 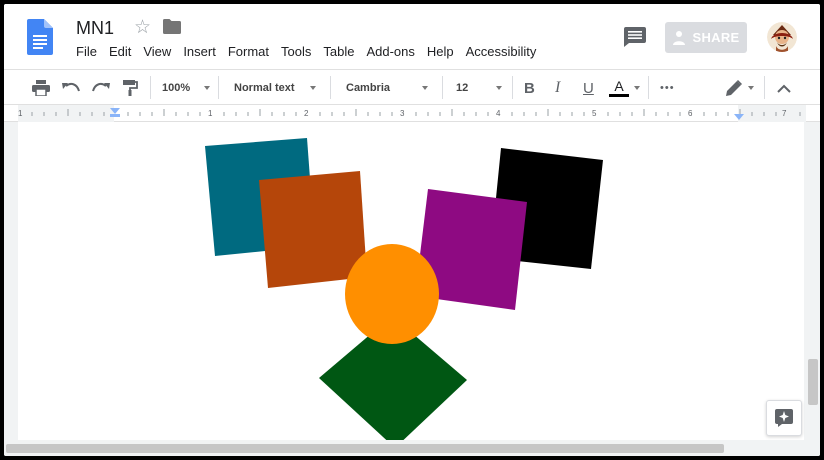 I want to click on avatar-image, so click(x=782, y=37).